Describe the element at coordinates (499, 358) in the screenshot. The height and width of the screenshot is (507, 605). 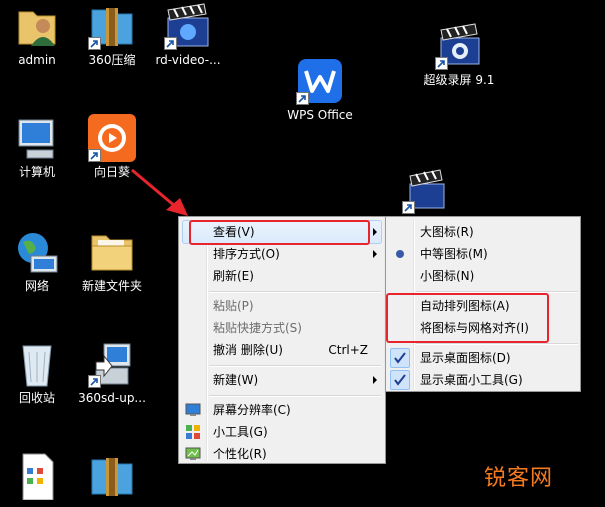
I see `menu-item-show-desktop-icons: 显示桌面图标(D)` at that location.